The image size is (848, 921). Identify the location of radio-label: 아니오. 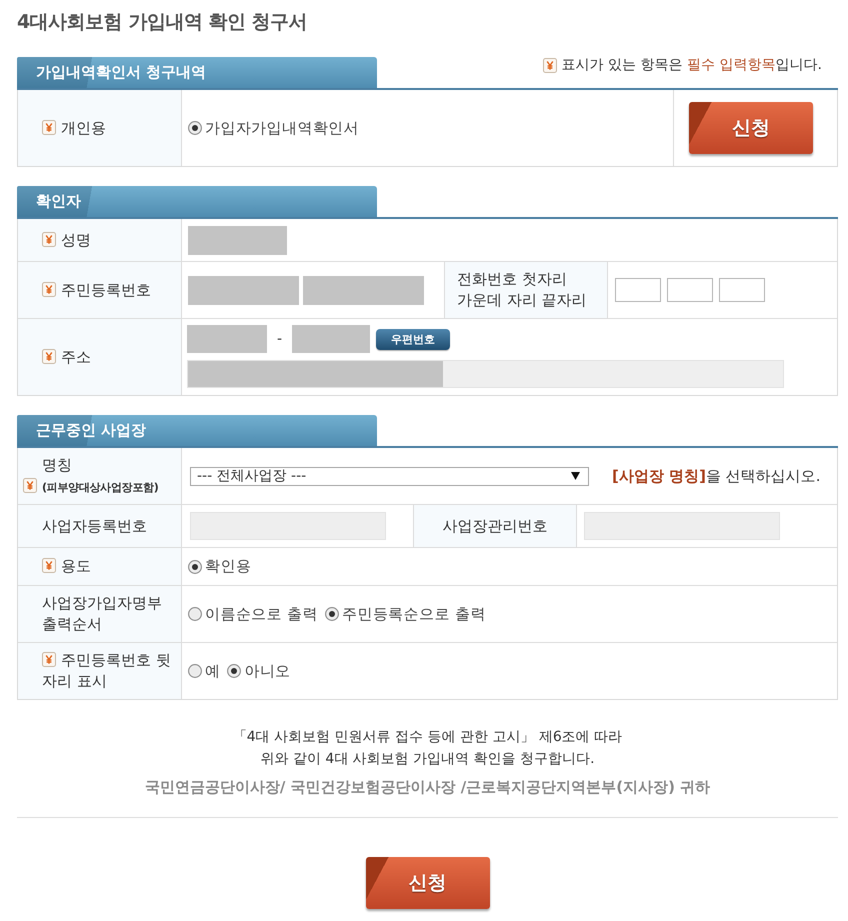
(267, 671).